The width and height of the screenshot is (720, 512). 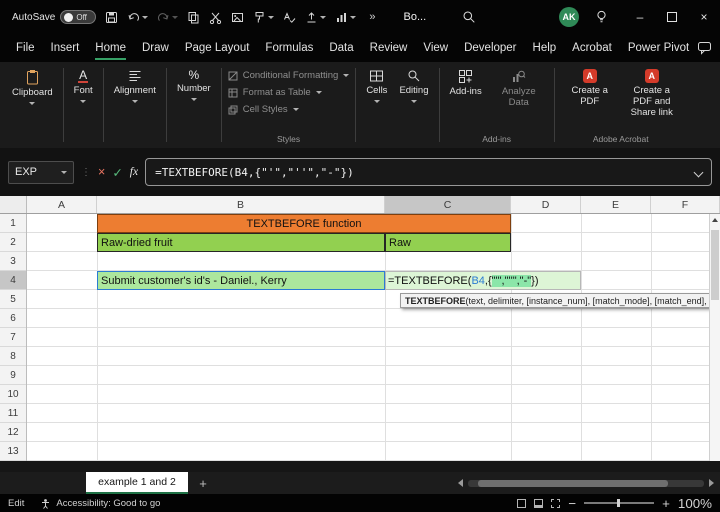 I want to click on select-all-corner, so click(x=13, y=204).